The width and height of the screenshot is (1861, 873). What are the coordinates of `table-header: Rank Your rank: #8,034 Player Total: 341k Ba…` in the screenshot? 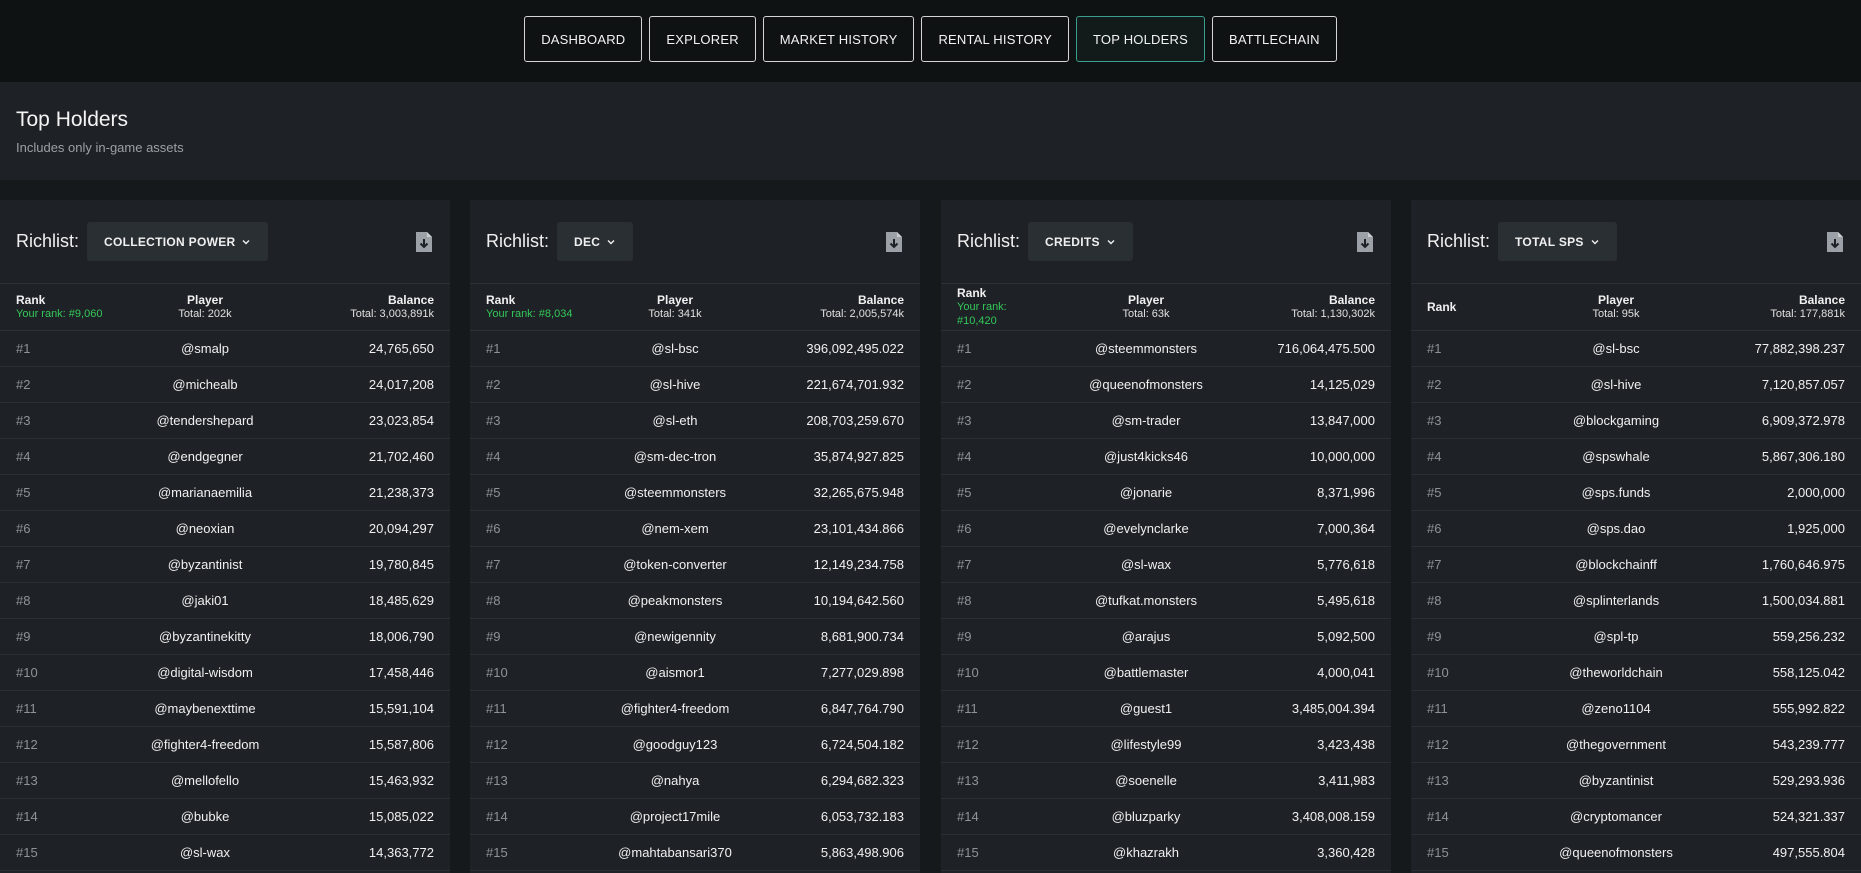 It's located at (695, 307).